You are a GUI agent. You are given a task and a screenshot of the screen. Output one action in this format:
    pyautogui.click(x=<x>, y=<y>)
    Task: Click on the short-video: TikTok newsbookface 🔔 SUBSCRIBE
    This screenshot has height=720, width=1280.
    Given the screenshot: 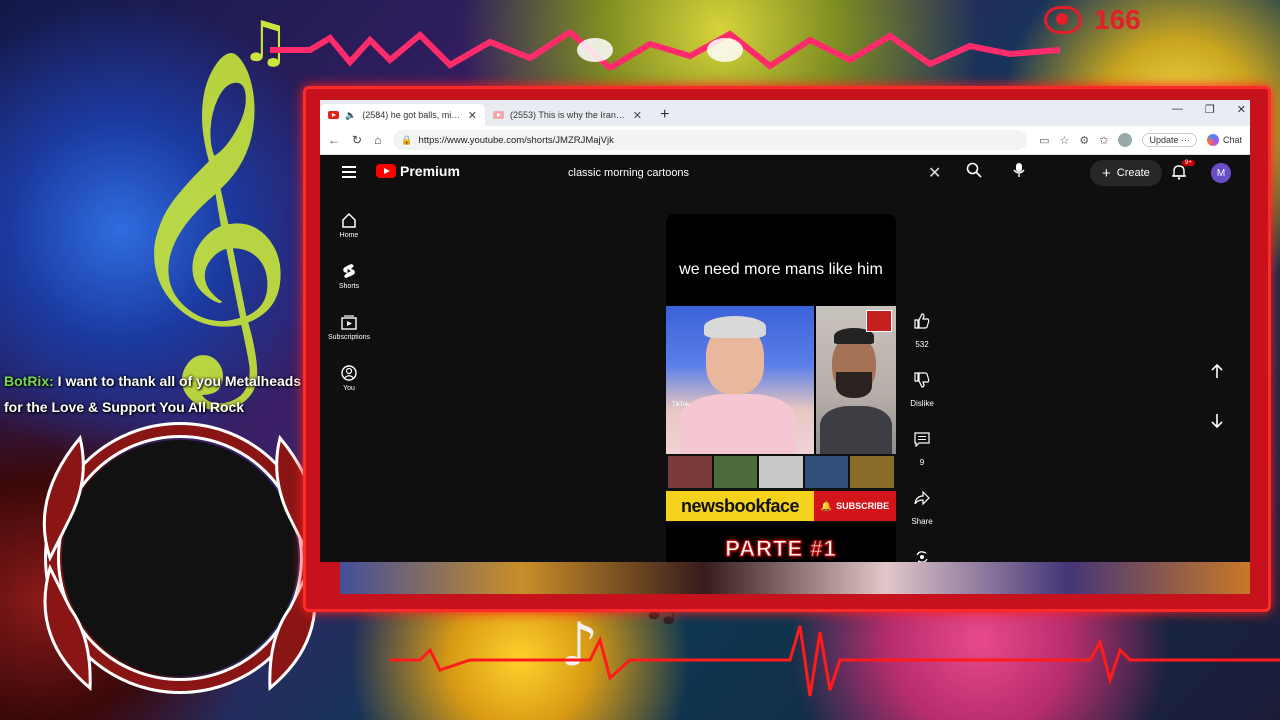 What is the action you would take?
    pyautogui.click(x=781, y=414)
    